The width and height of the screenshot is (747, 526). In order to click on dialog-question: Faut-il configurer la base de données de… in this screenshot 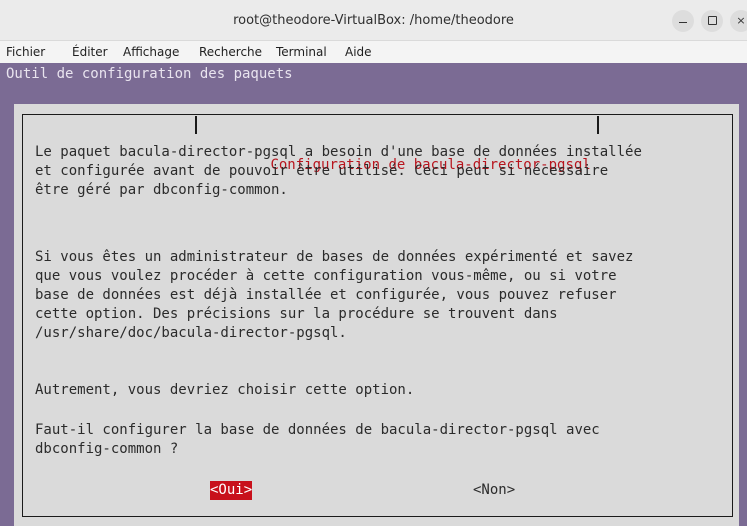, I will do `click(317, 439)`.